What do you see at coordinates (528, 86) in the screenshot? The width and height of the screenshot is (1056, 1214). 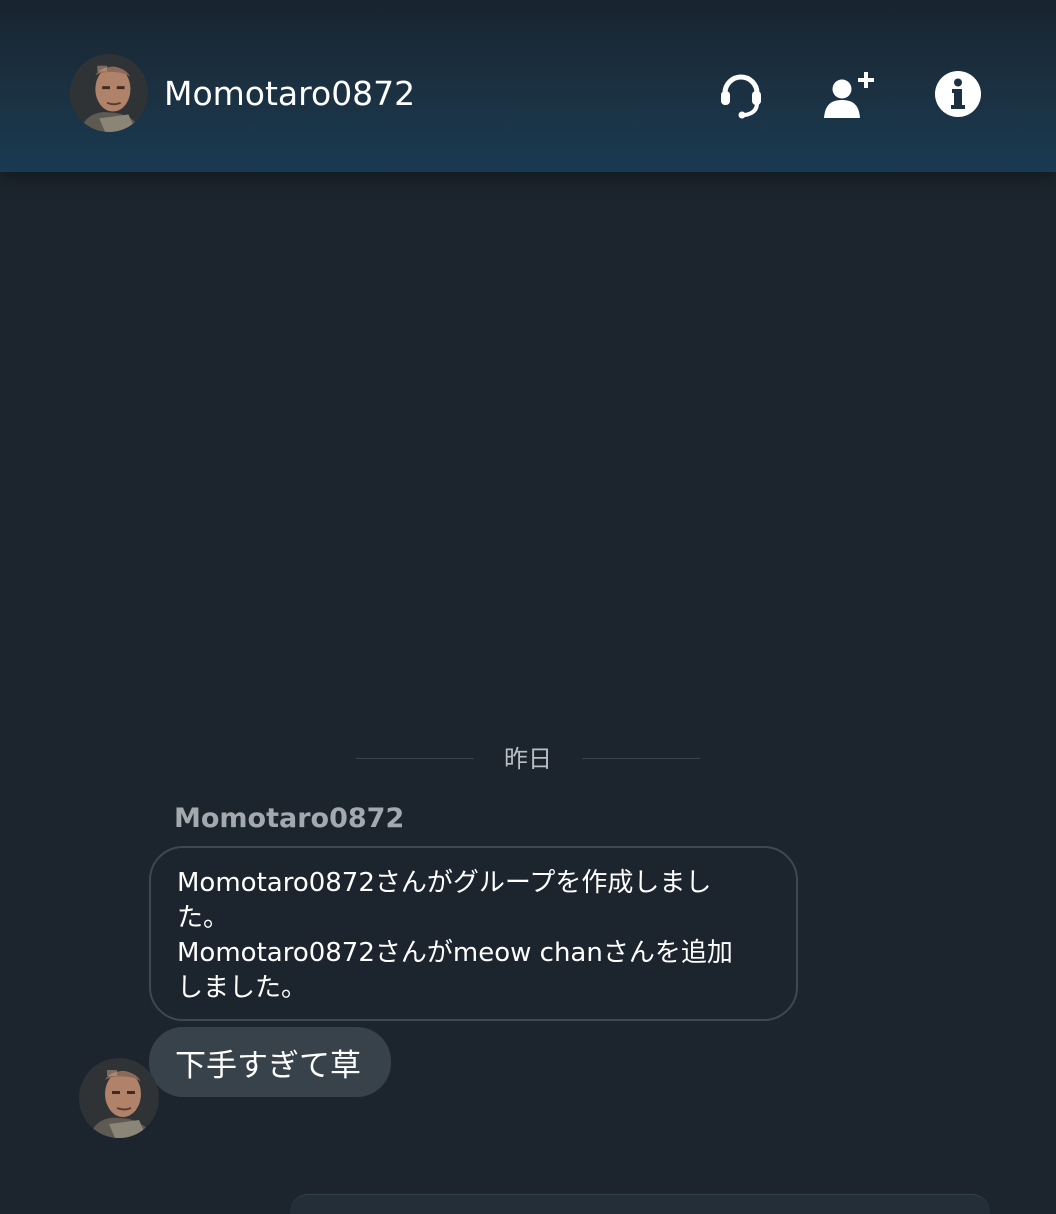 I see `chat-header: Momotaro0872` at bounding box center [528, 86].